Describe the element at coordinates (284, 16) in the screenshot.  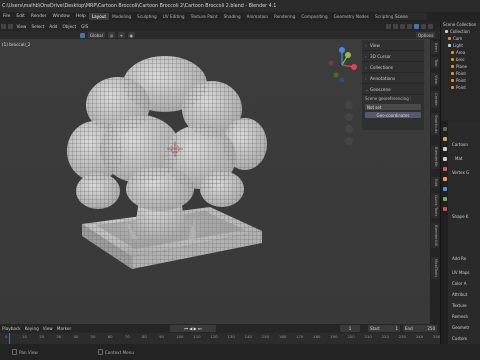
I see `tab-rendering: Rendering` at that location.